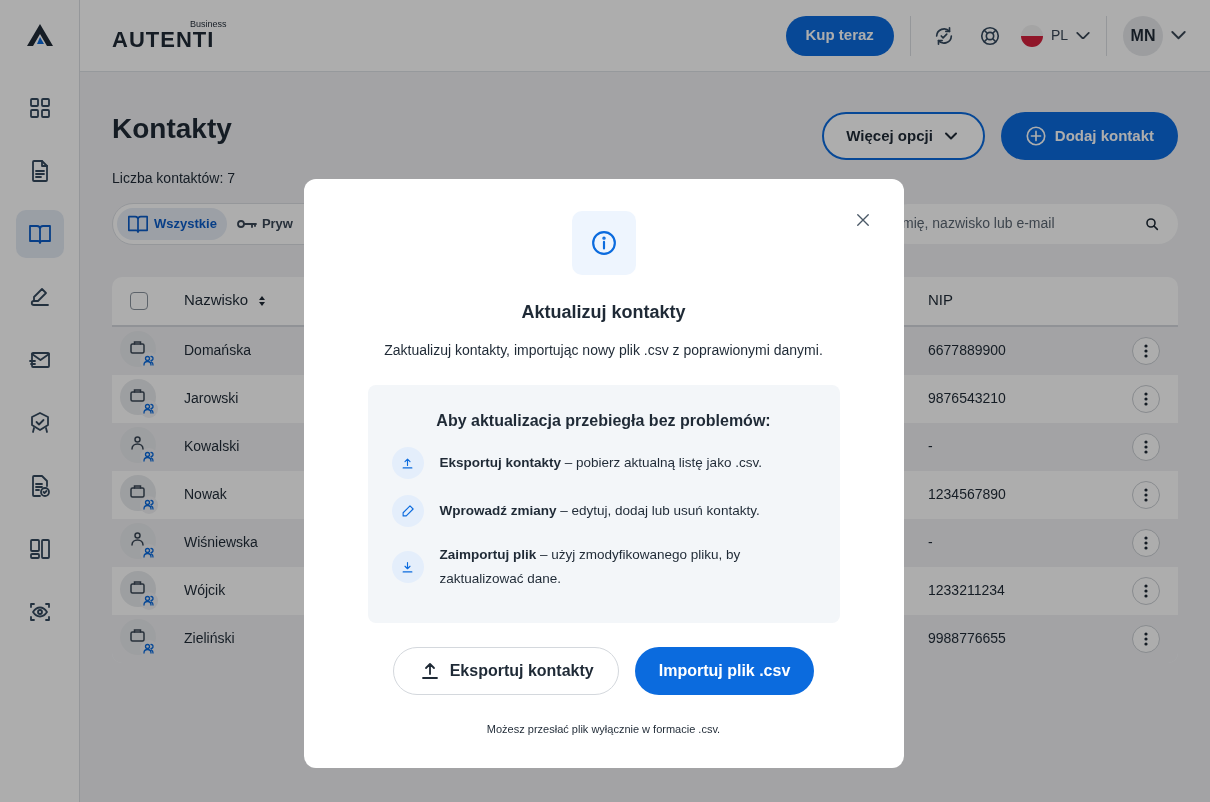  Describe the element at coordinates (139, 300) in the screenshot. I see `select-all-checkbox` at that location.